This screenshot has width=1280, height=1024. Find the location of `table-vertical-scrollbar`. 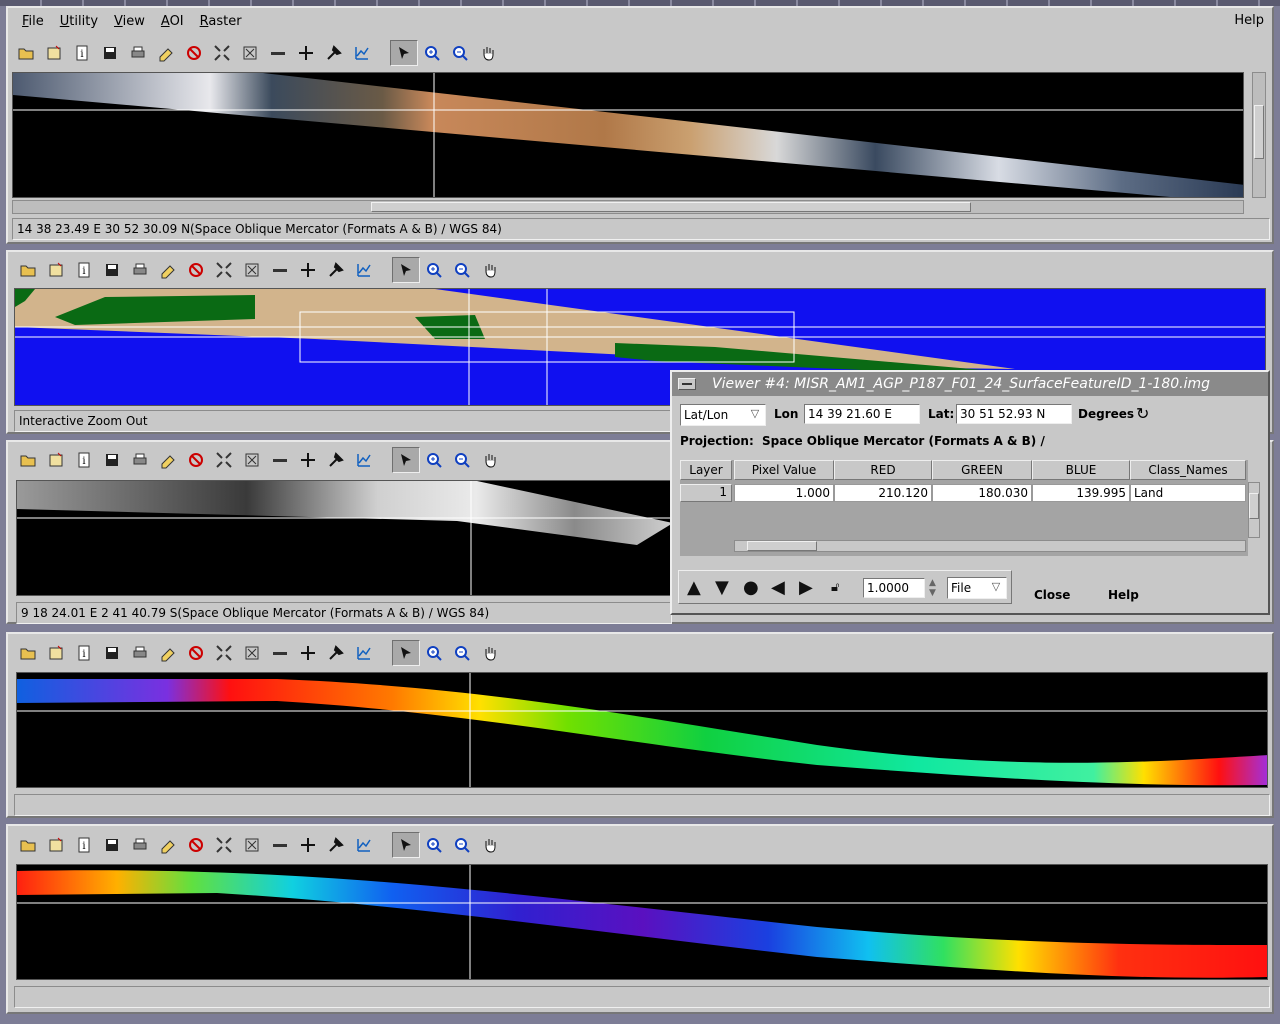

table-vertical-scrollbar is located at coordinates (1254, 510).